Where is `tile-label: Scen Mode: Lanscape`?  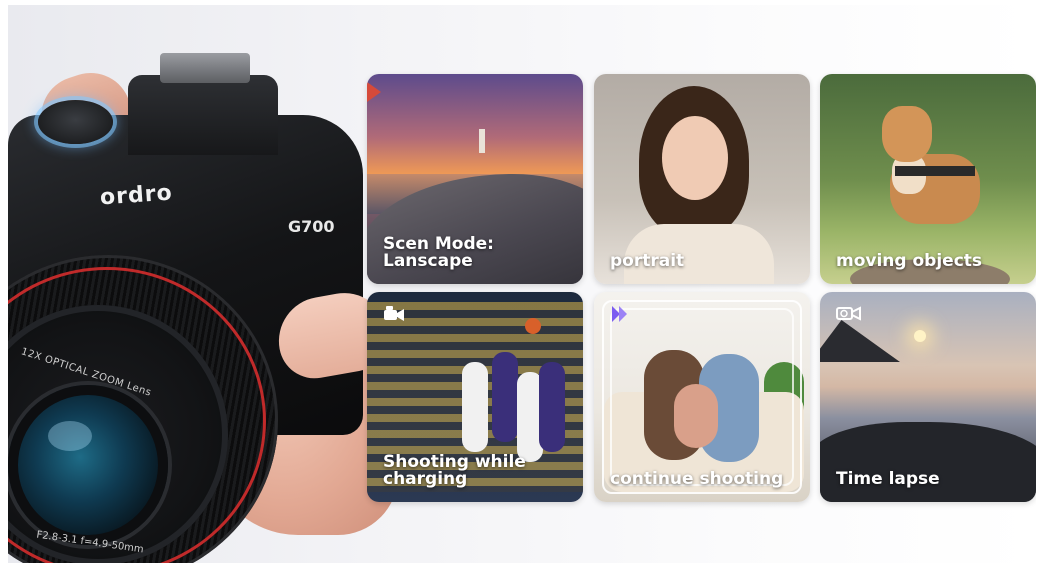 tile-label: Scen Mode: Lanscape is located at coordinates (438, 252).